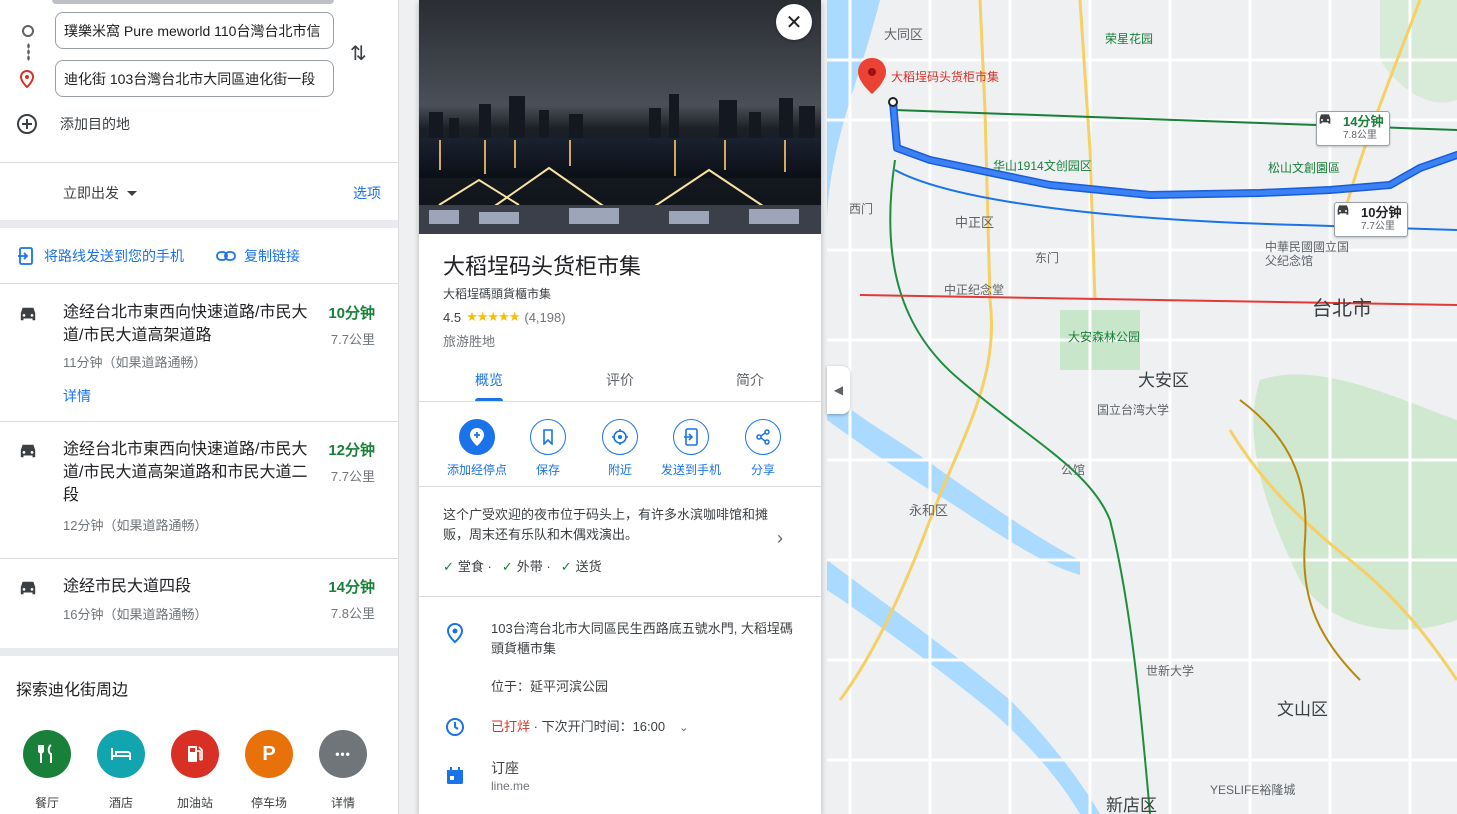  What do you see at coordinates (455, 727) in the screenshot?
I see `clock-icon` at bounding box center [455, 727].